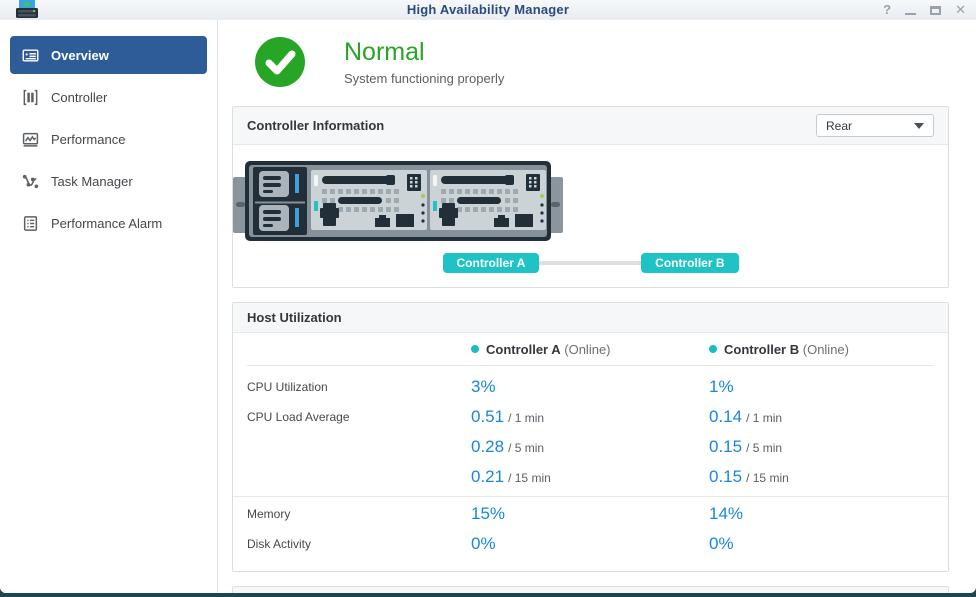 The width and height of the screenshot is (976, 597). Describe the element at coordinates (280, 62) in the screenshot. I see `status-ok-icon` at that location.